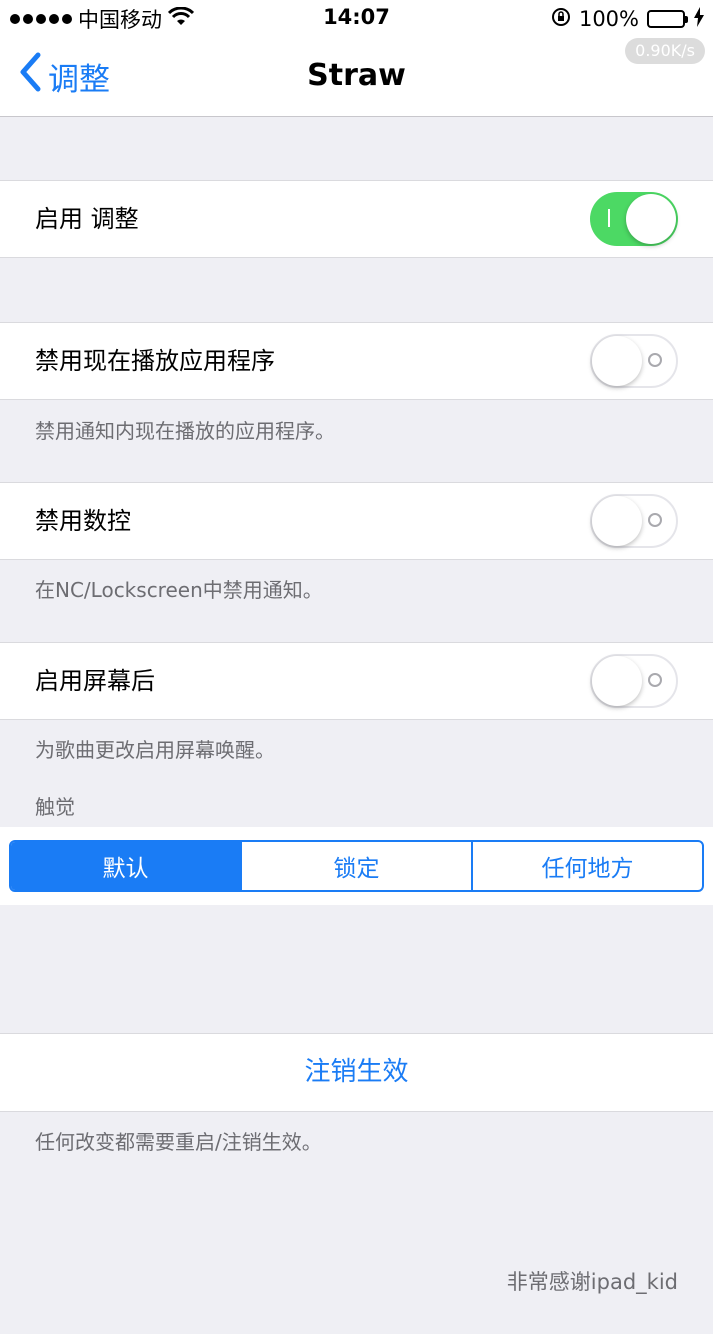  What do you see at coordinates (634, 361) in the screenshot?
I see `disable-now-playing-toggle` at bounding box center [634, 361].